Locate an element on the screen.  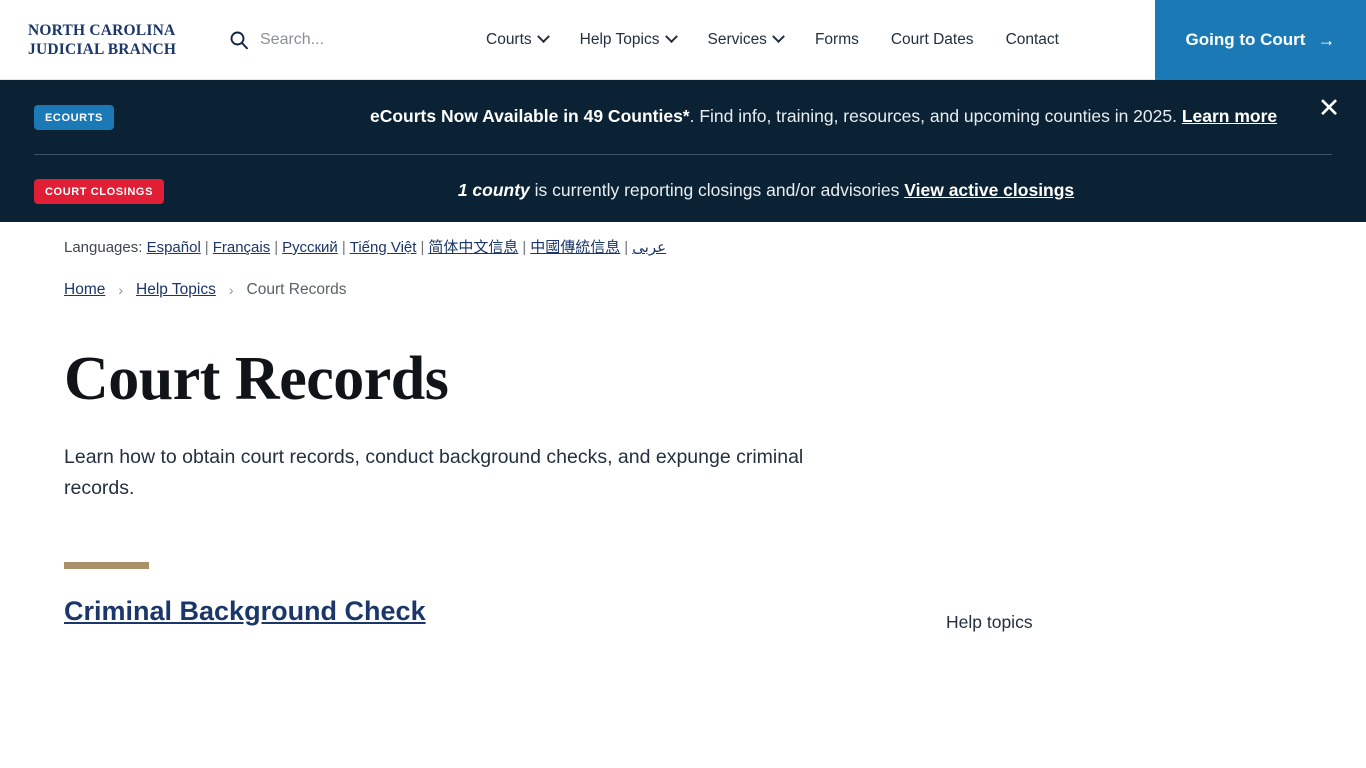
language-link-ar: عربى is located at coordinates (649, 247).